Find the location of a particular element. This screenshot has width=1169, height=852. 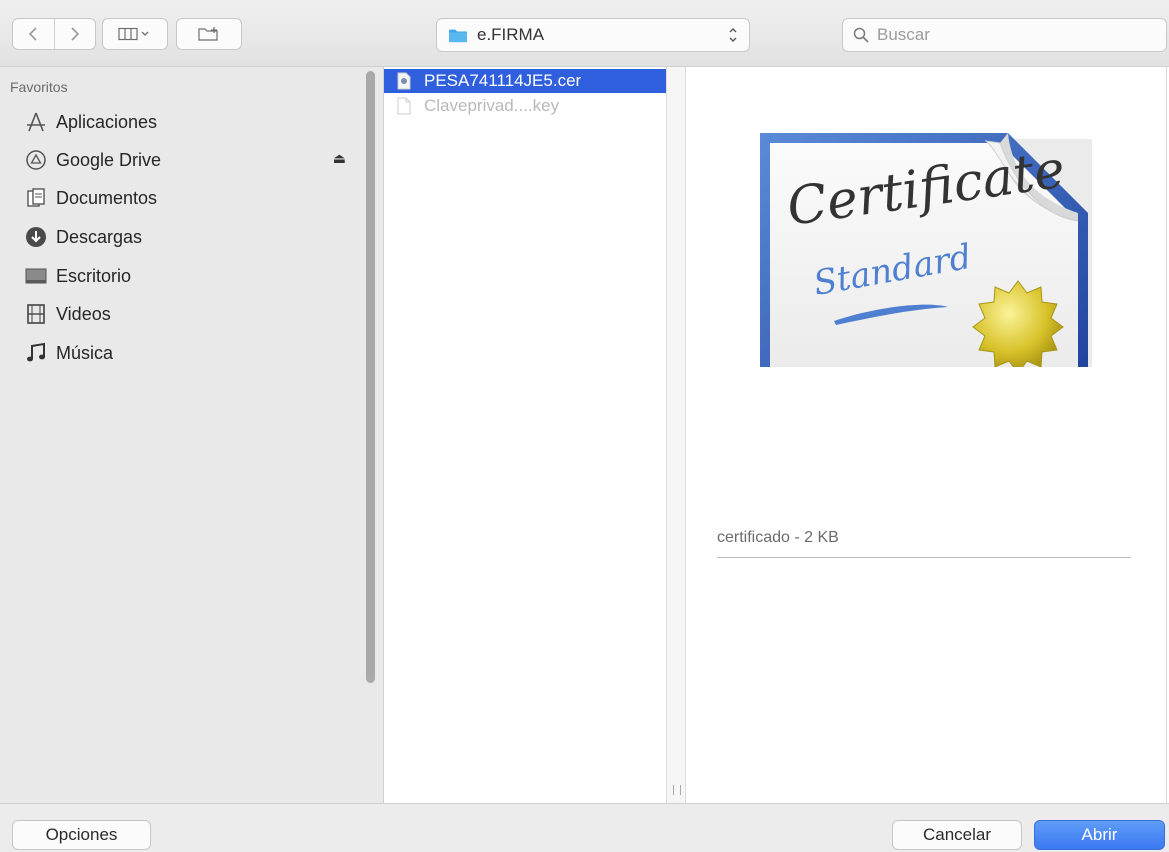

applications-icon is located at coordinates (36, 122).